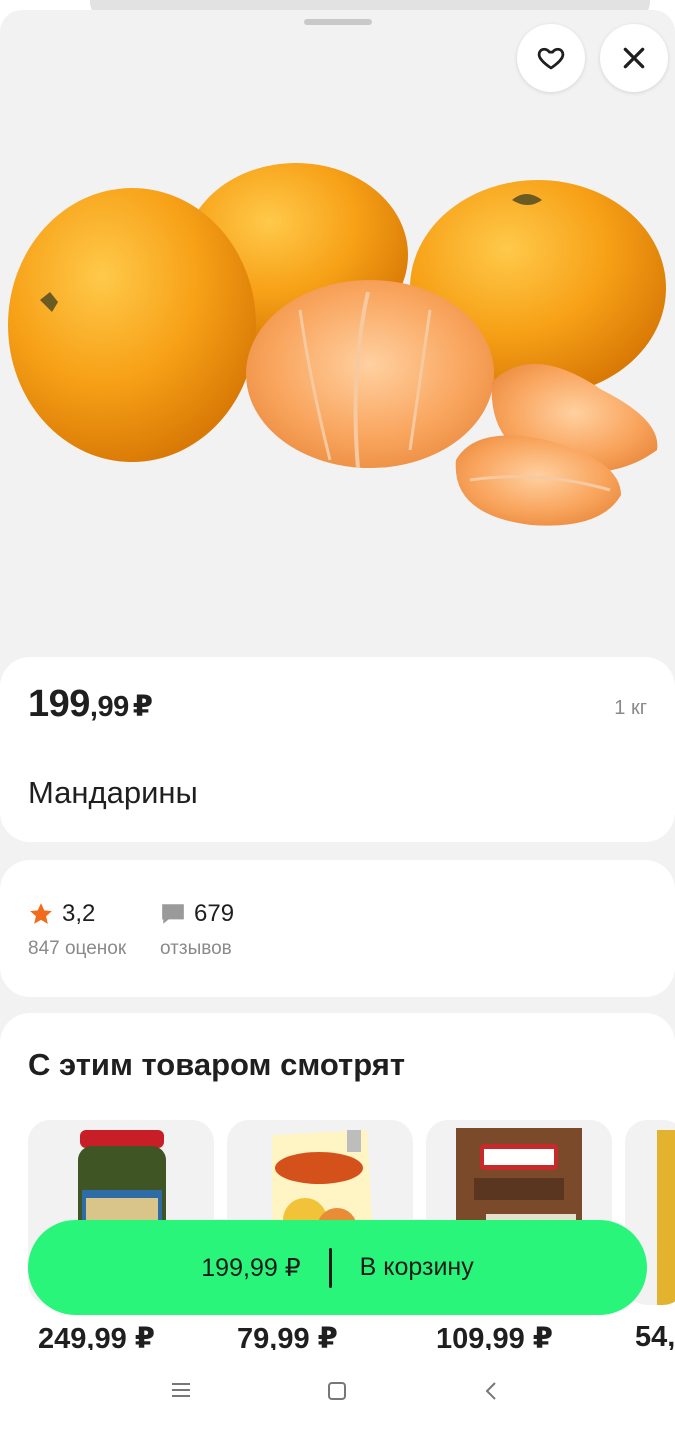 The width and height of the screenshot is (675, 1433). I want to click on recommendations-title: С этим товаром смотрят, so click(217, 1064).